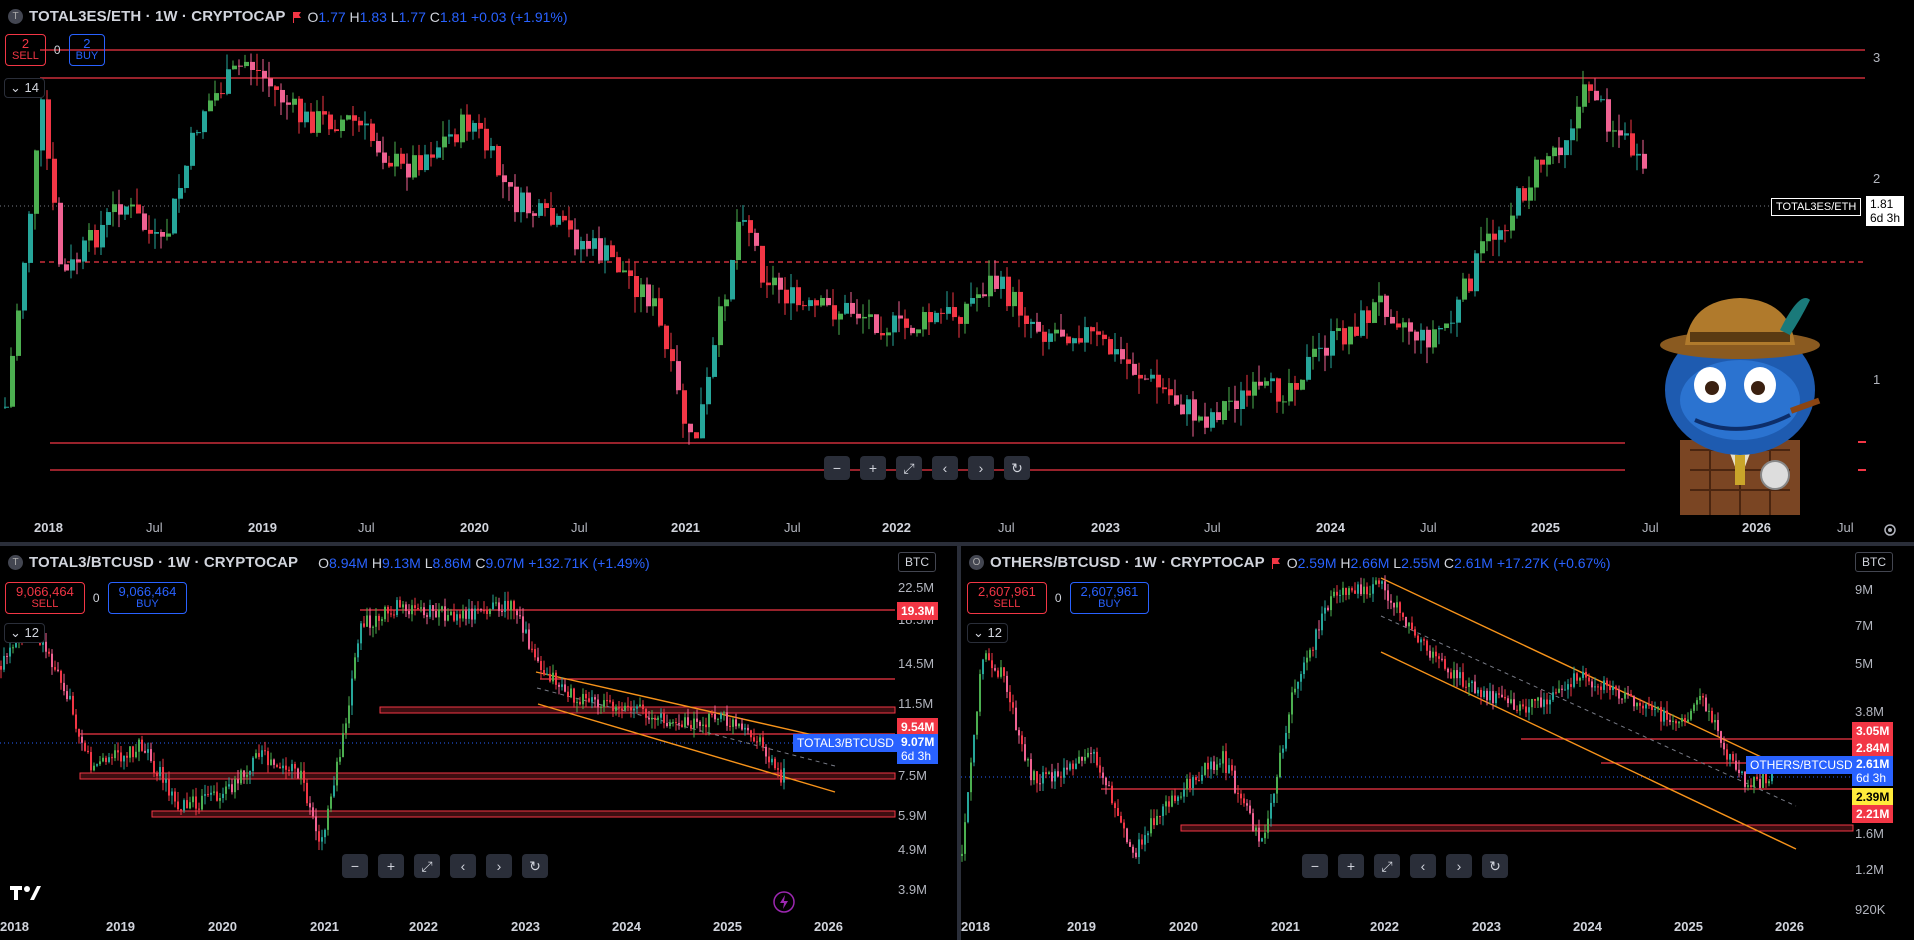 The height and width of the screenshot is (940, 1914). I want to click on symbol-title: TOTAL3ES/ETH · 1W · CRYPTOCAP, so click(157, 16).